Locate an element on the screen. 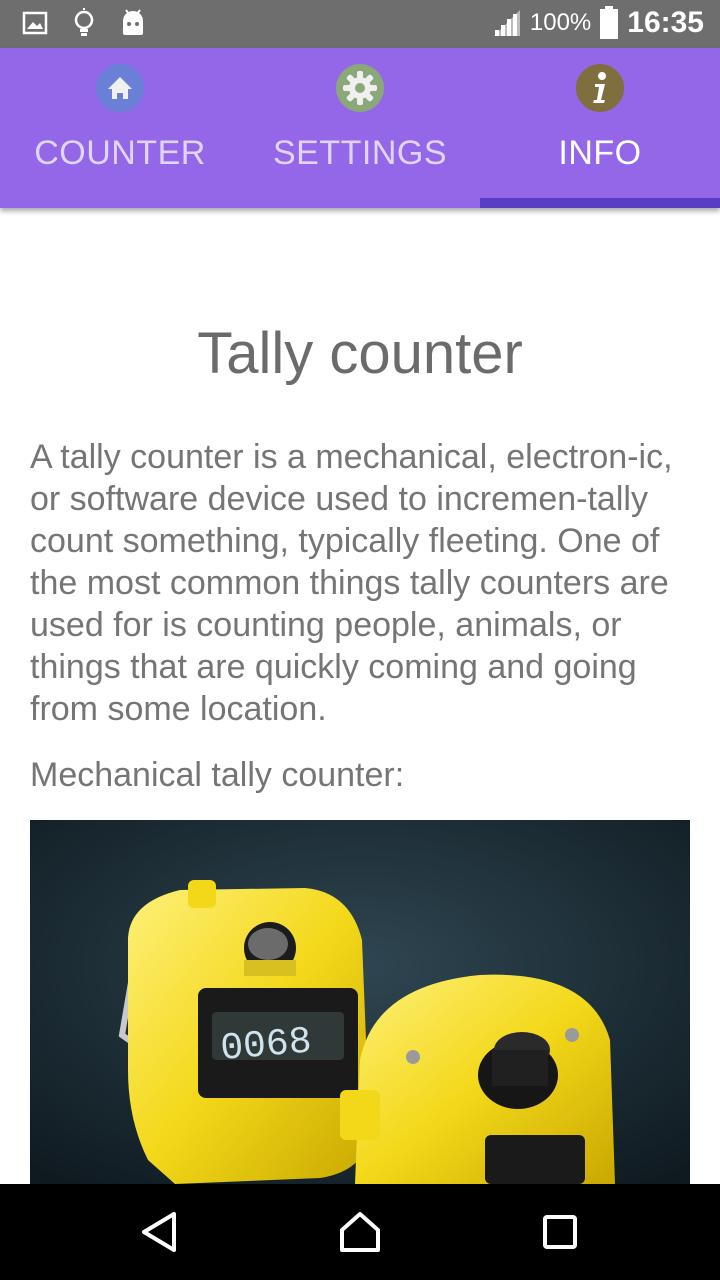 The image size is (720, 1280). info-icon is located at coordinates (600, 88).